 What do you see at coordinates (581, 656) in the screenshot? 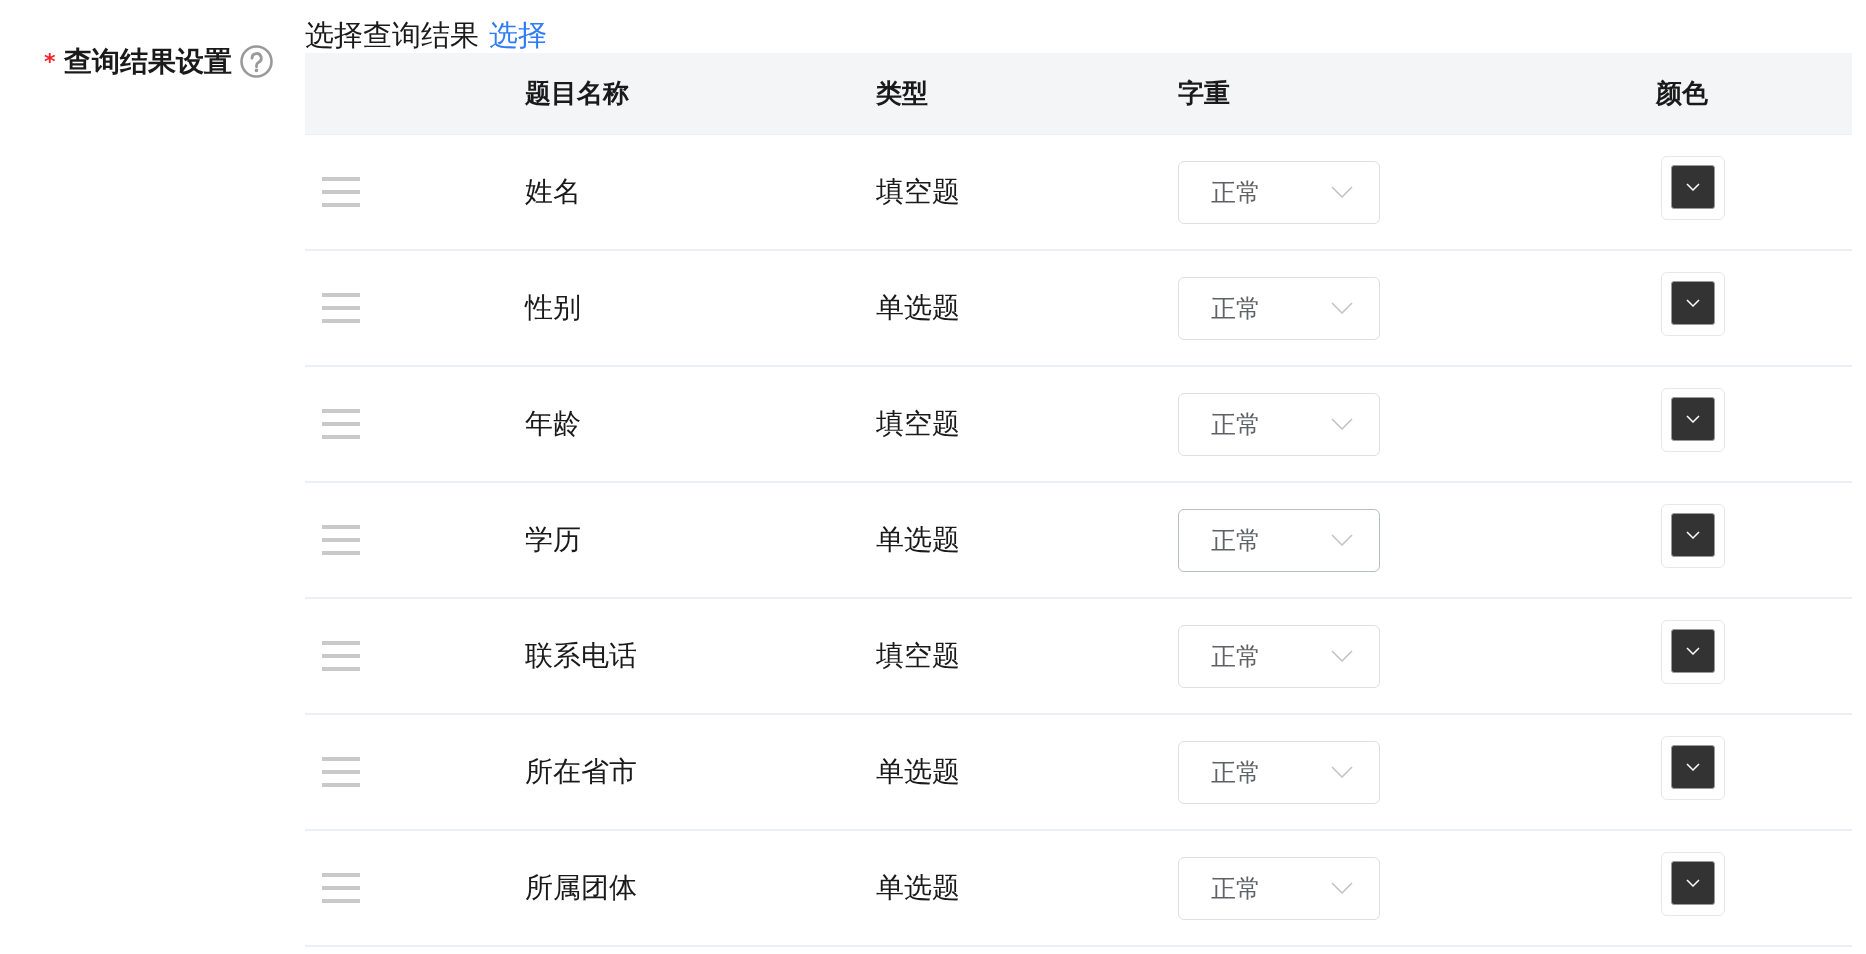
I see `question-name: 联系电话` at bounding box center [581, 656].